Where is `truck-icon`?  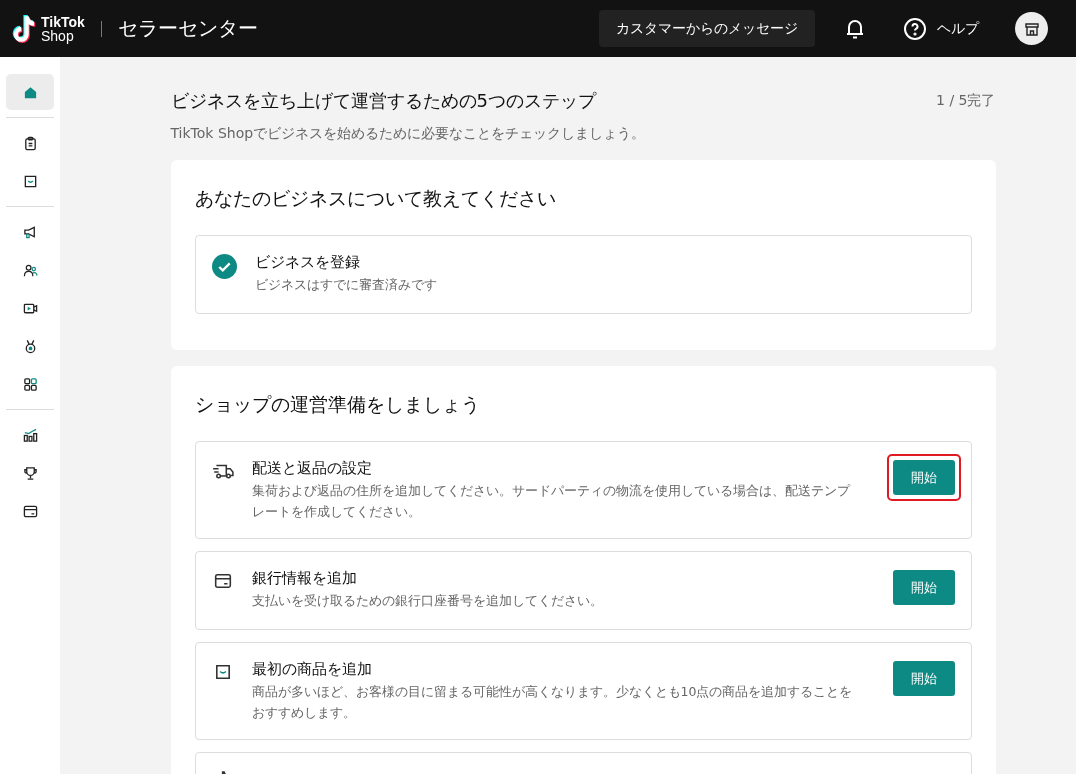
truck-icon is located at coordinates (222, 471).